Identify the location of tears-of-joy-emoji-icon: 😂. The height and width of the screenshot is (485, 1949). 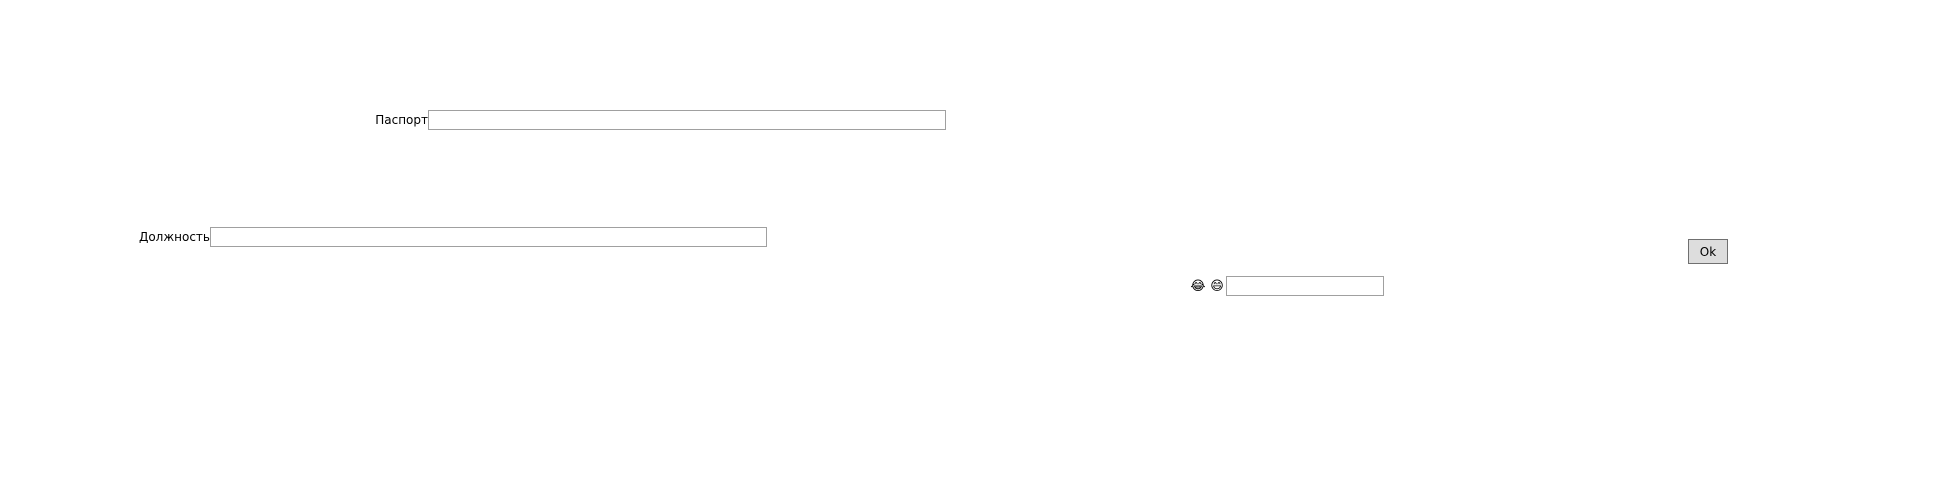
(1198, 286).